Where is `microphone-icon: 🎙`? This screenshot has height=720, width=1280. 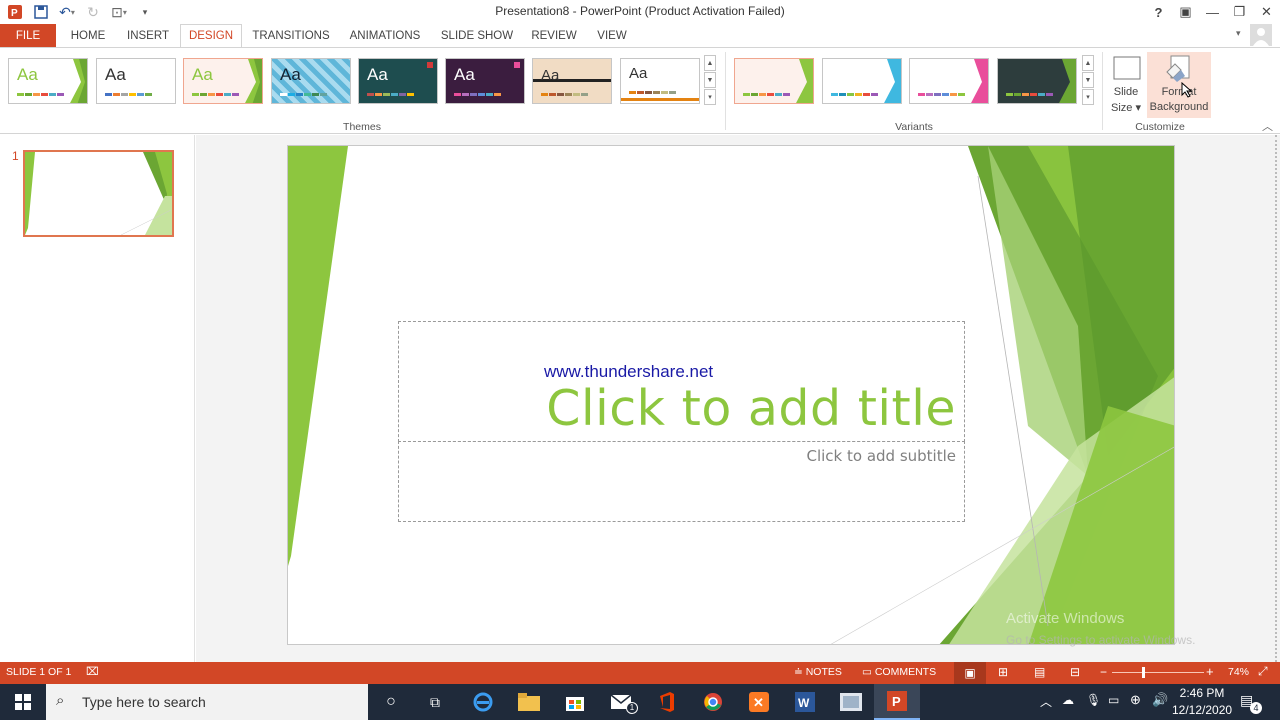 microphone-icon: 🎙 is located at coordinates (1093, 700).